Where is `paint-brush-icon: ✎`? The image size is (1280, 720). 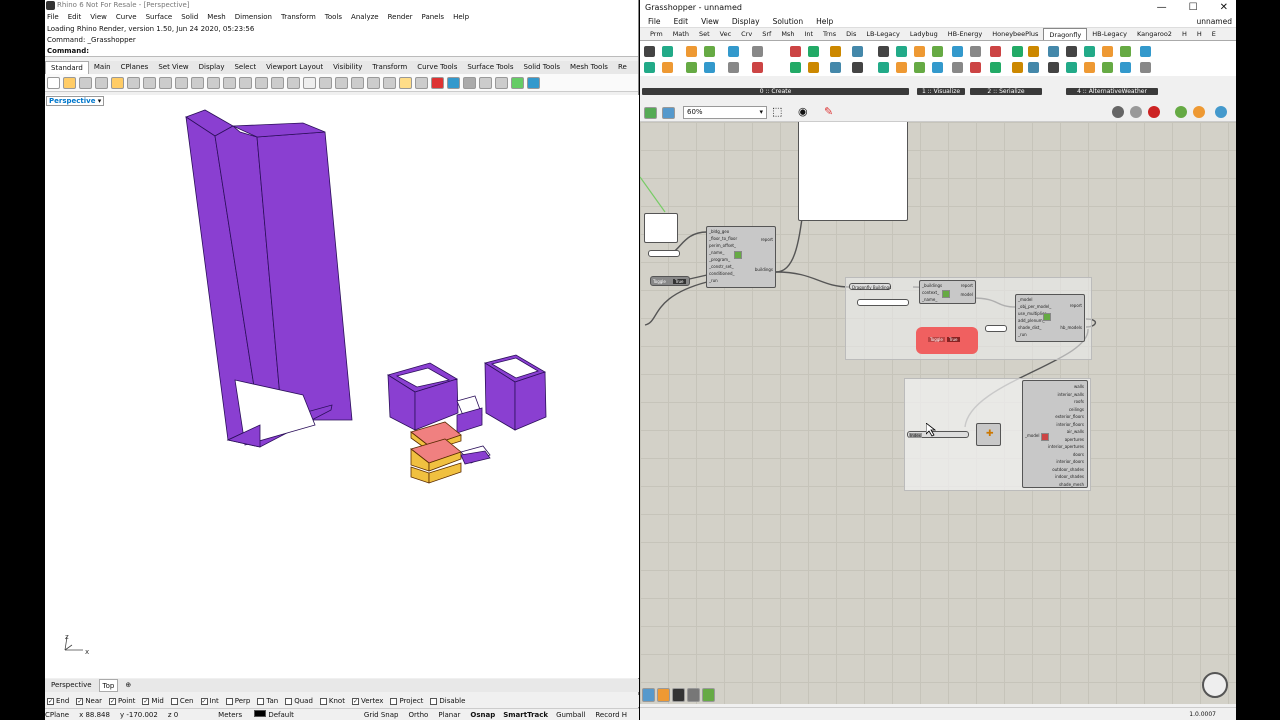
paint-brush-icon: ✎ is located at coordinates (828, 111).